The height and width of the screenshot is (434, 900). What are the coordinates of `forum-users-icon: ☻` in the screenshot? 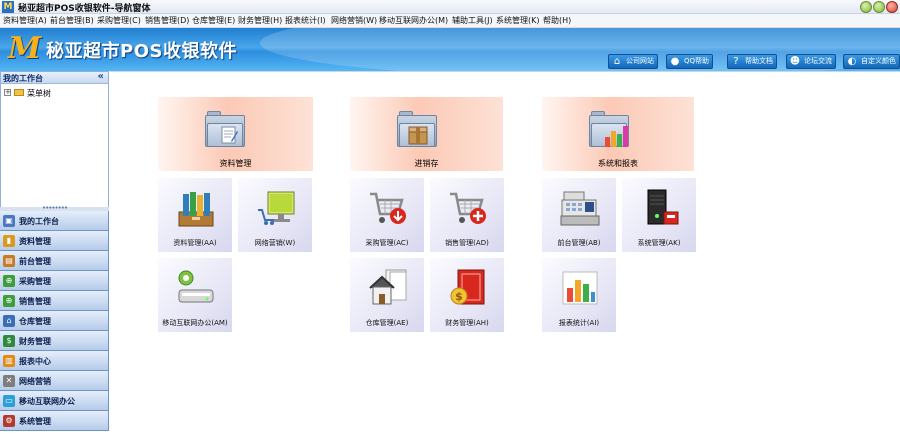 It's located at (795, 61).